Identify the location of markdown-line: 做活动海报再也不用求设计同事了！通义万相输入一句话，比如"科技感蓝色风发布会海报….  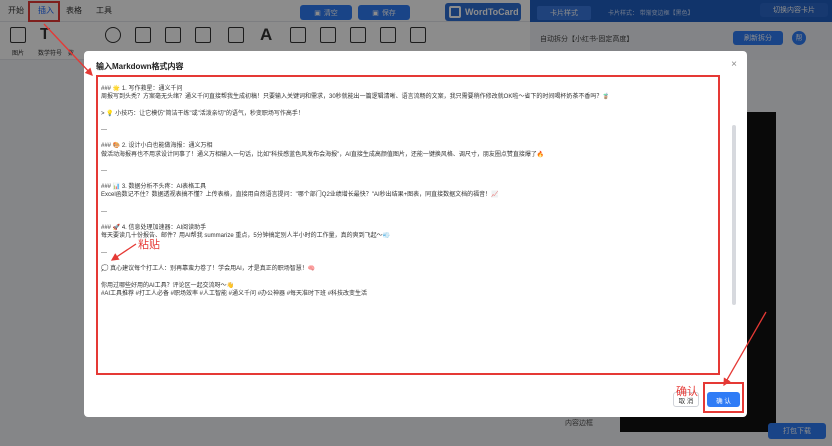
(323, 154).